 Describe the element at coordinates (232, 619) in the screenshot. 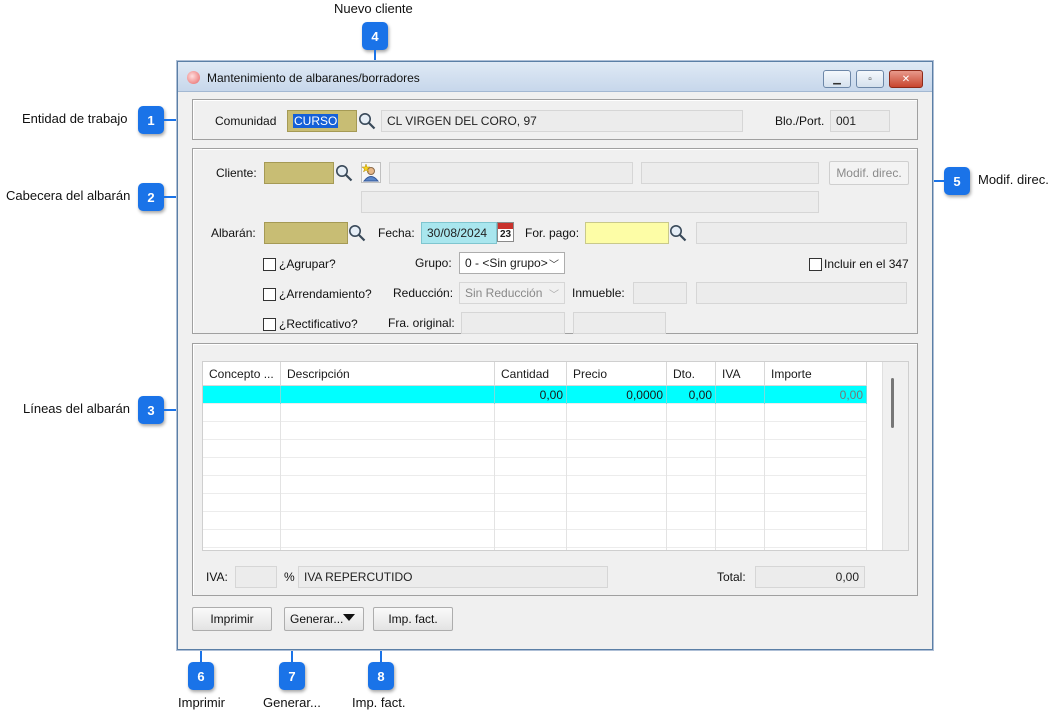

I see `imprimir-button: Imprimir` at that location.